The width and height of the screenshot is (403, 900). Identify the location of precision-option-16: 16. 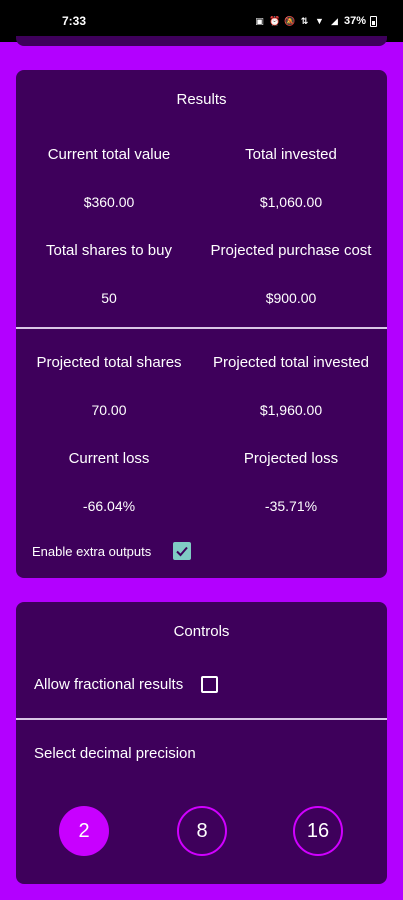
(318, 831).